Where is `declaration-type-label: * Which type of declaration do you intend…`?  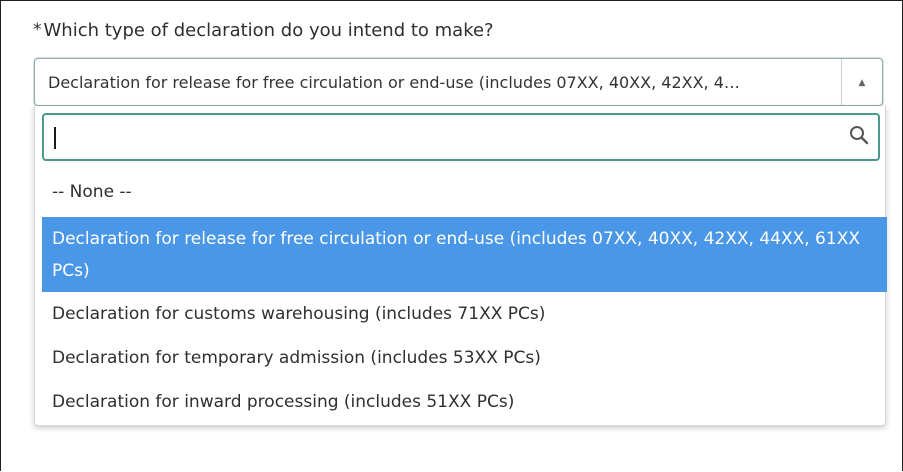 declaration-type-label: * Which type of declaration do you intend… is located at coordinates (263, 30).